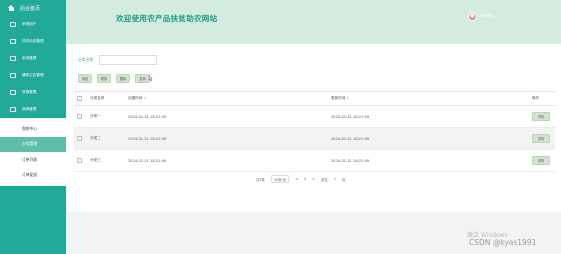 The image size is (561, 254). Describe the element at coordinates (109, 116) in the screenshot. I see `cell-name: 分类一` at that location.